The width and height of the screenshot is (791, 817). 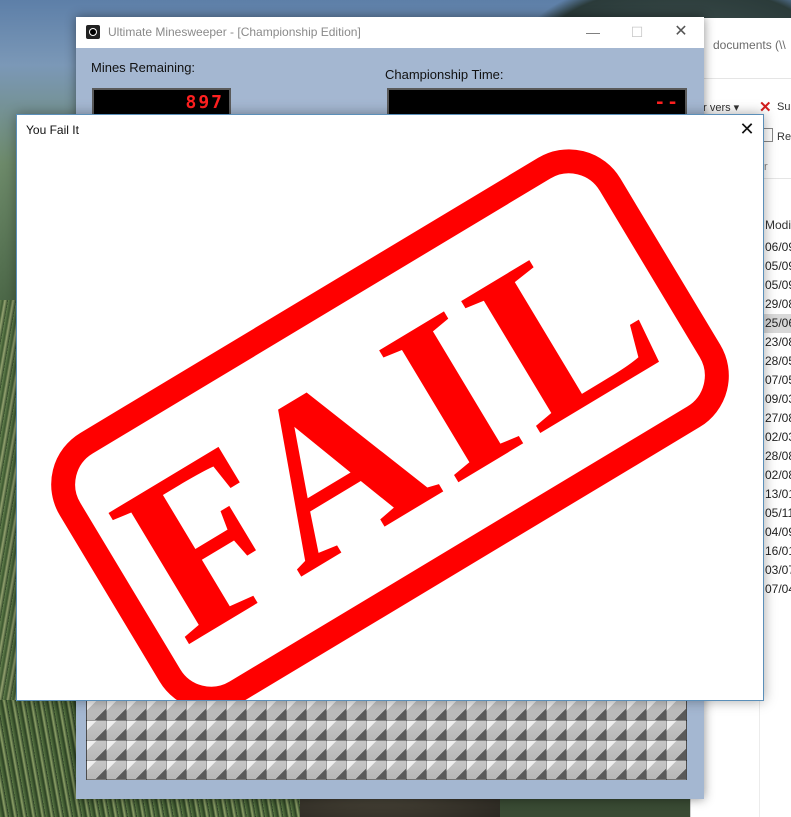 I want to click on file-row-date: 07/04, so click(x=777, y=589).